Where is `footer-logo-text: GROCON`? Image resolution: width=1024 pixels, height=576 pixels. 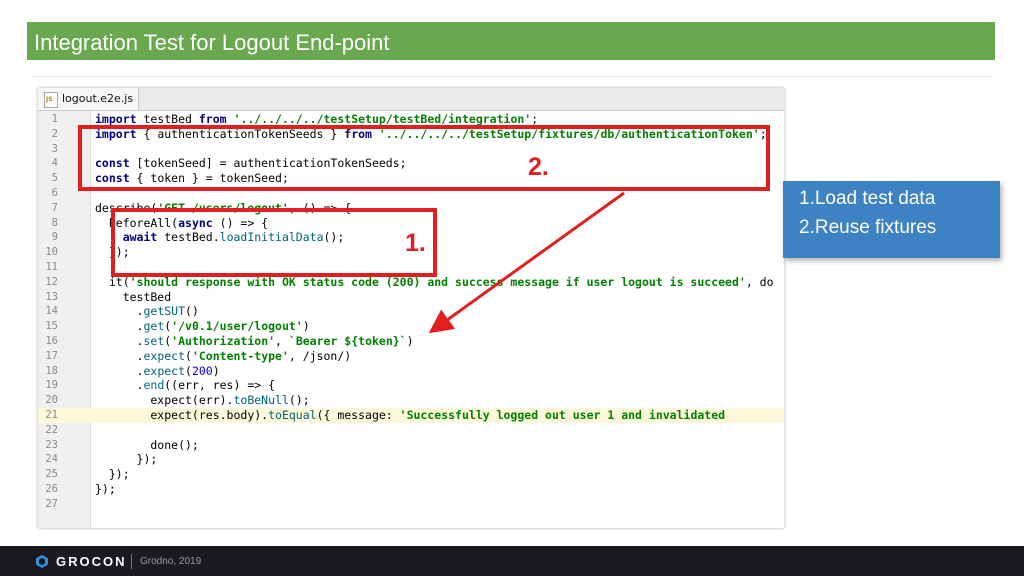 footer-logo-text: GROCON is located at coordinates (91, 561).